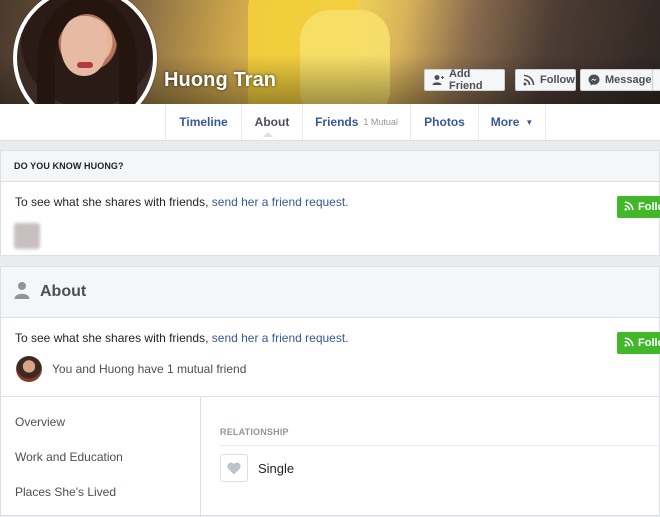 This screenshot has height=517, width=660. I want to click on blurred-avatar, so click(27, 236).